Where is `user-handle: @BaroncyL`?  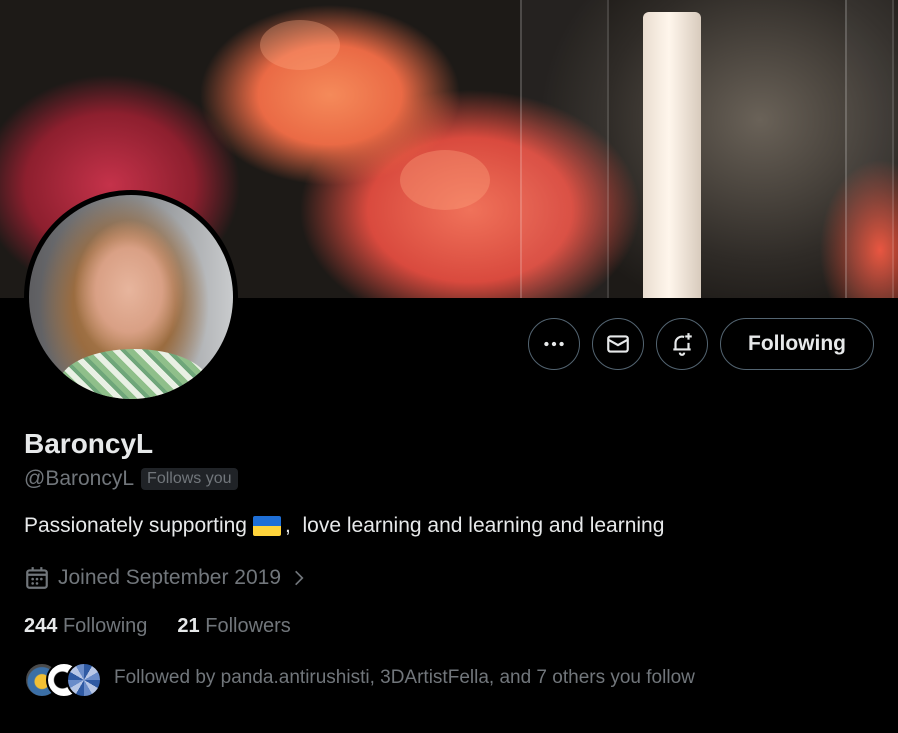
user-handle: @BaroncyL is located at coordinates (79, 478).